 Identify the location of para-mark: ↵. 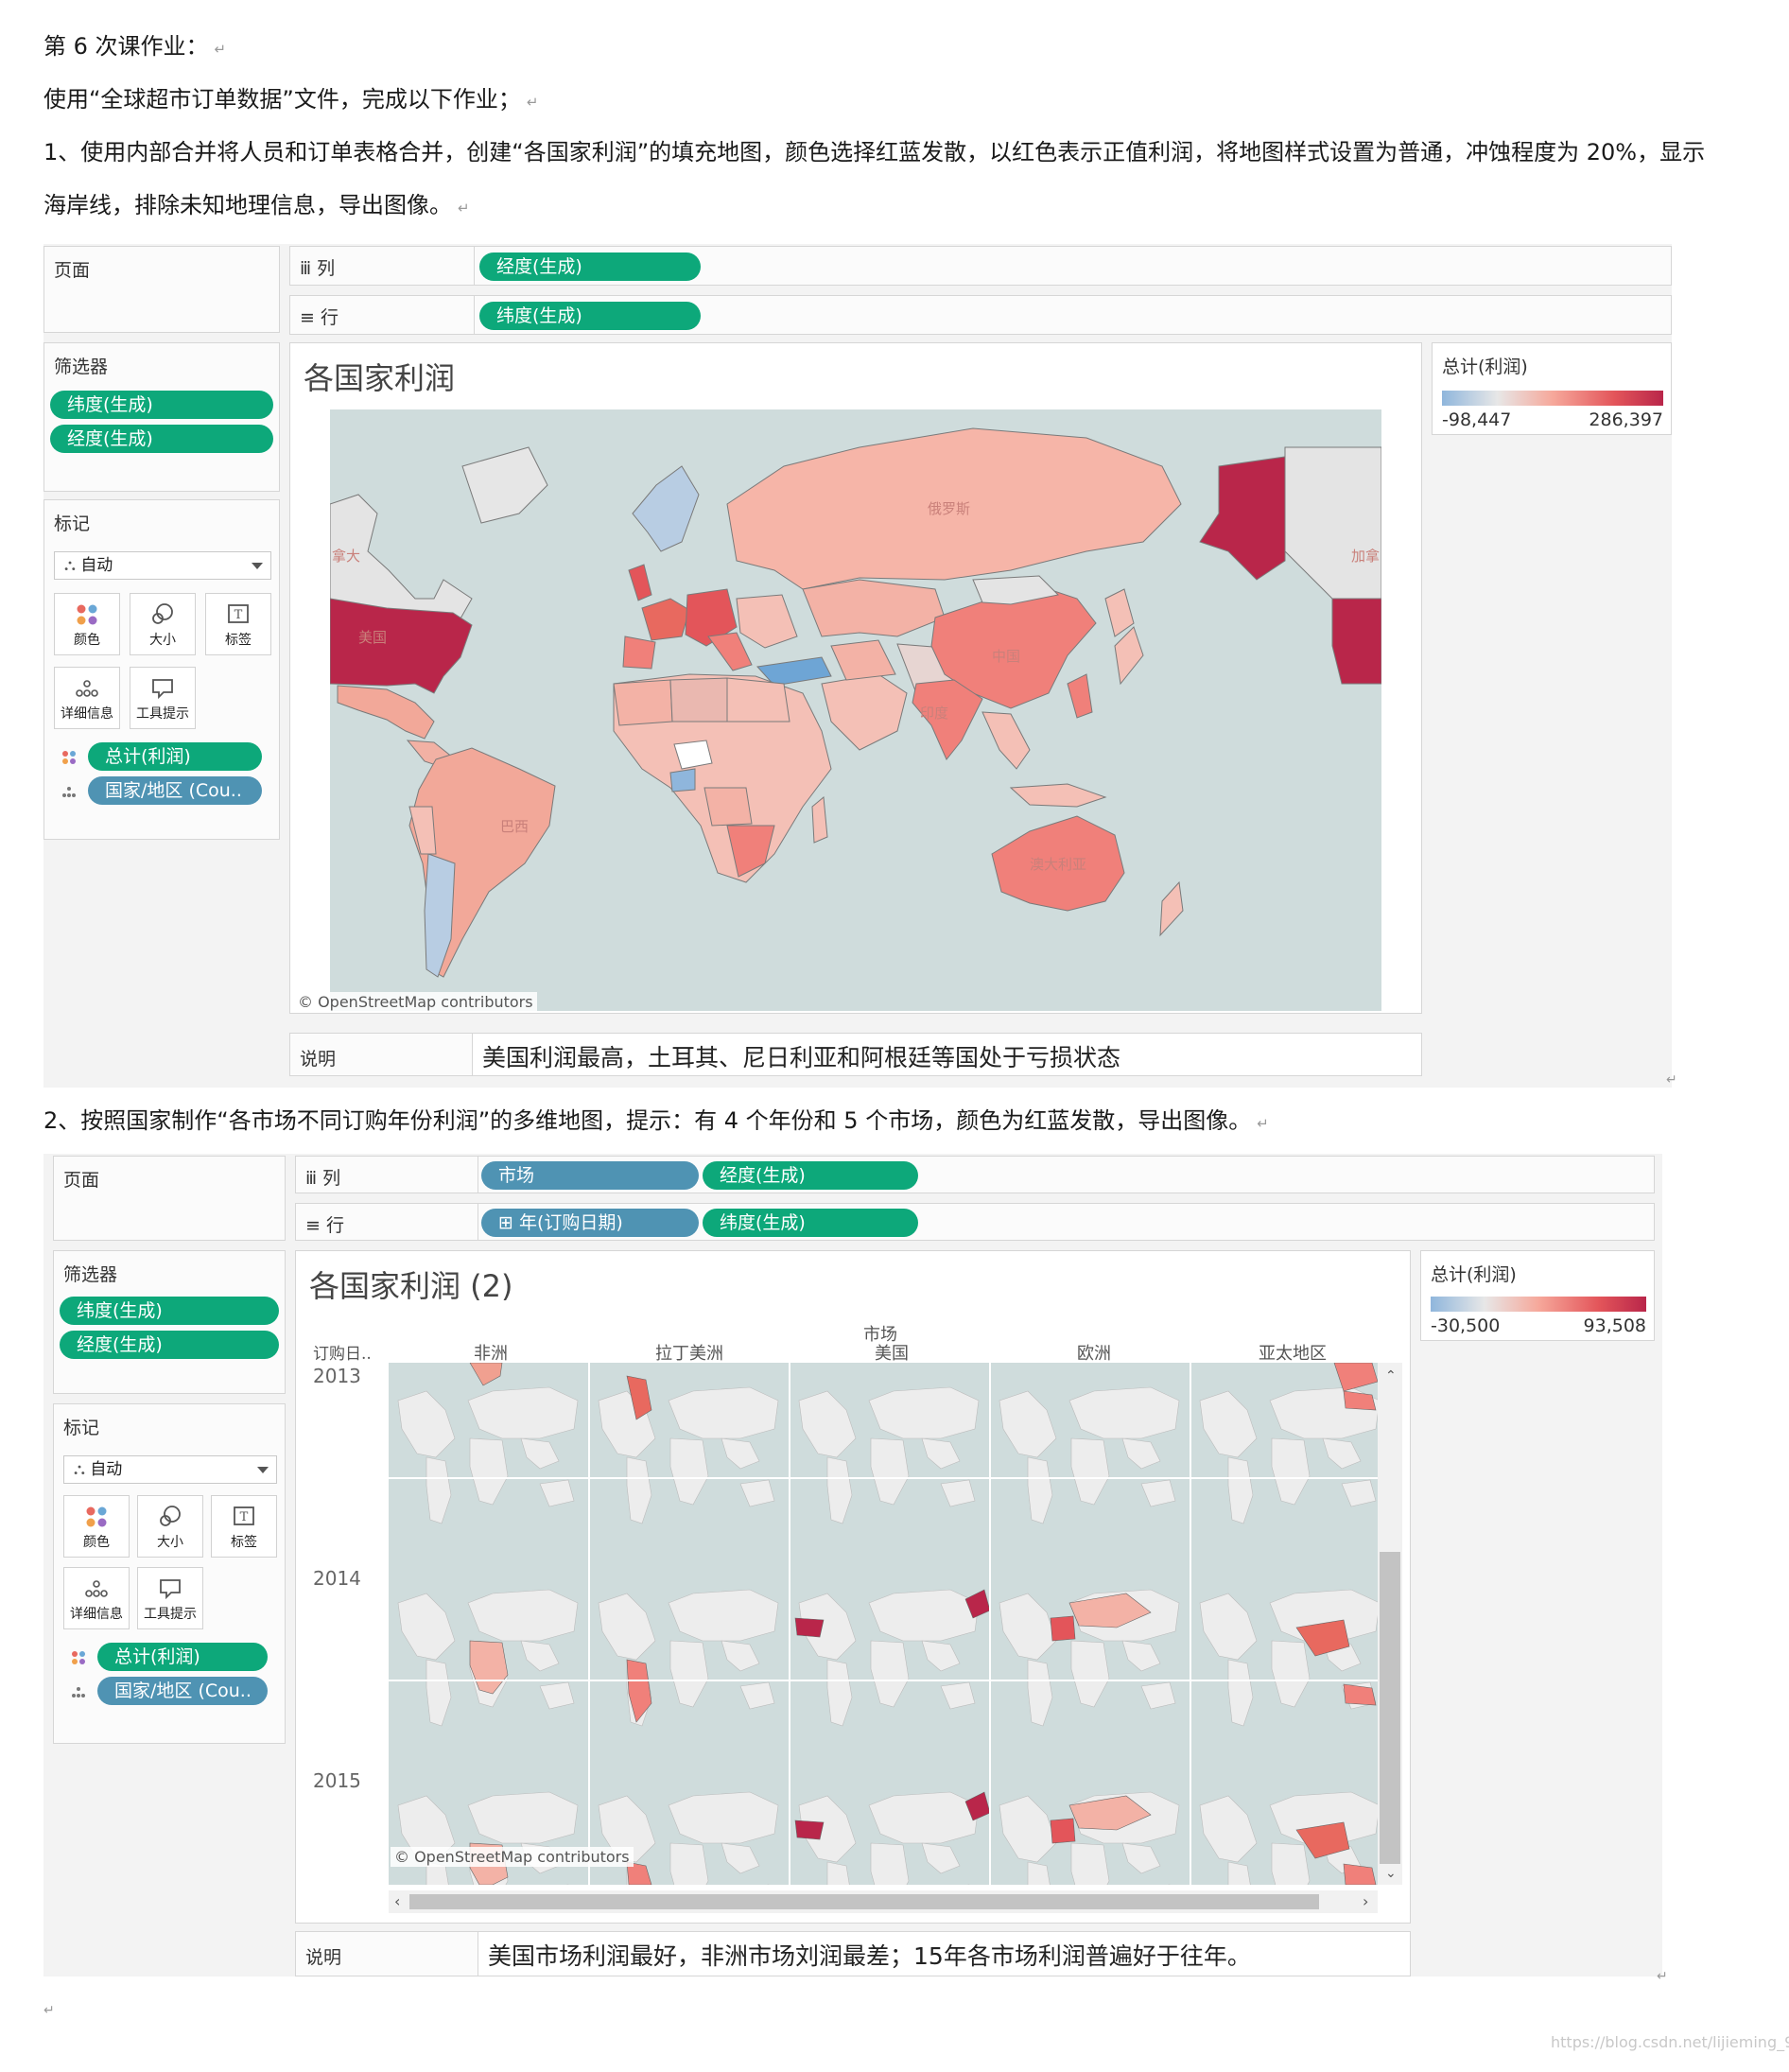
(1672, 1080).